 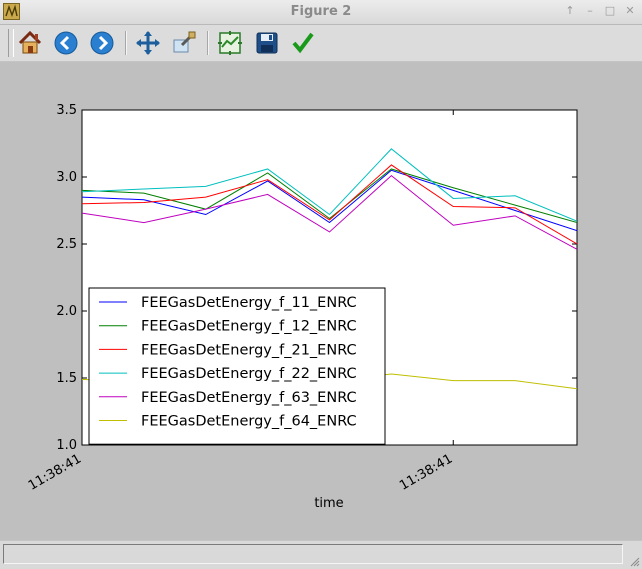 I want to click on forward-arrow-icon, so click(x=102, y=43).